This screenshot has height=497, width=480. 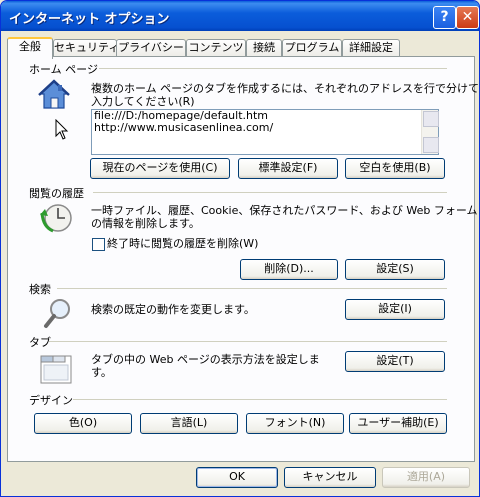 I want to click on tab-programs: プログラム, so click(x=312, y=48).